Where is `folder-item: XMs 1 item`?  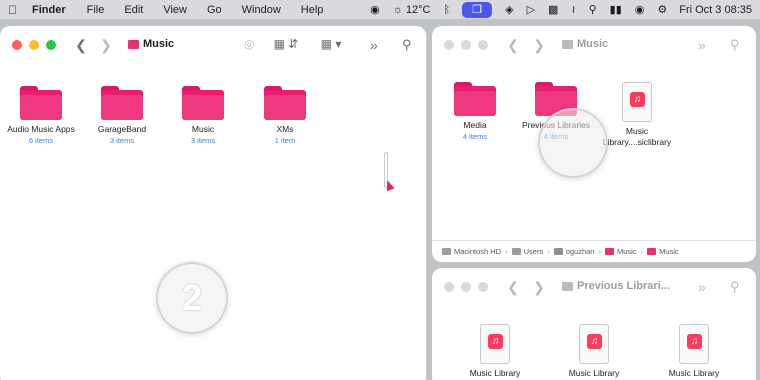 folder-item: XMs 1 item is located at coordinates (285, 115).